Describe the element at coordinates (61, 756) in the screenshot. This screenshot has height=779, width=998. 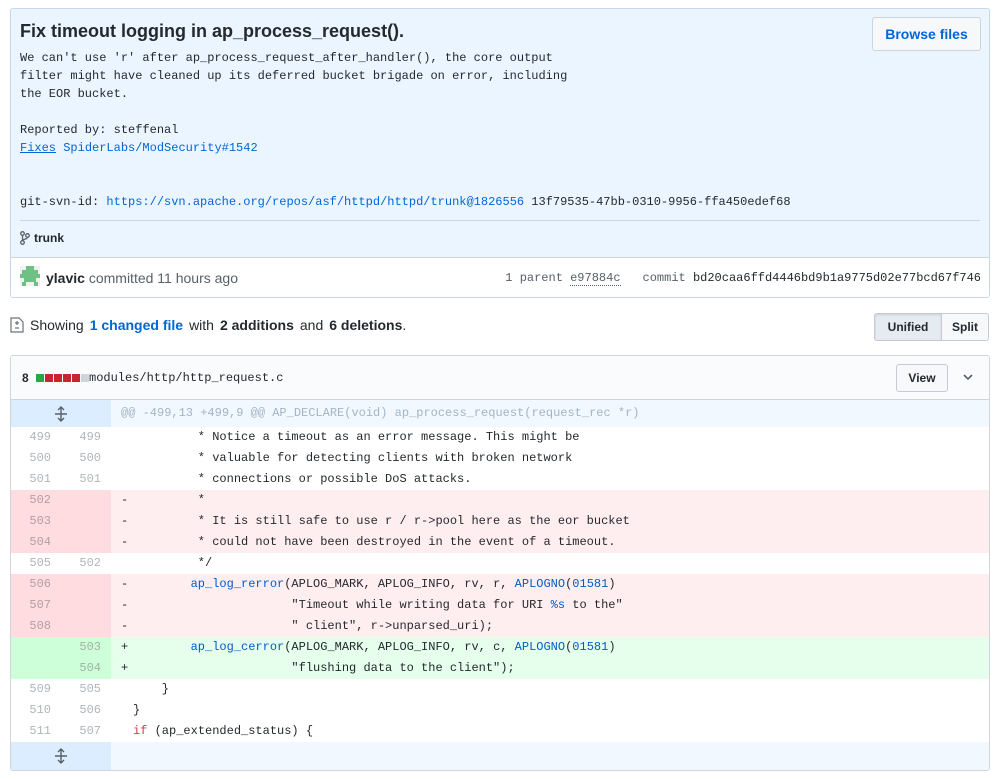
I see `expand-down-button` at that location.